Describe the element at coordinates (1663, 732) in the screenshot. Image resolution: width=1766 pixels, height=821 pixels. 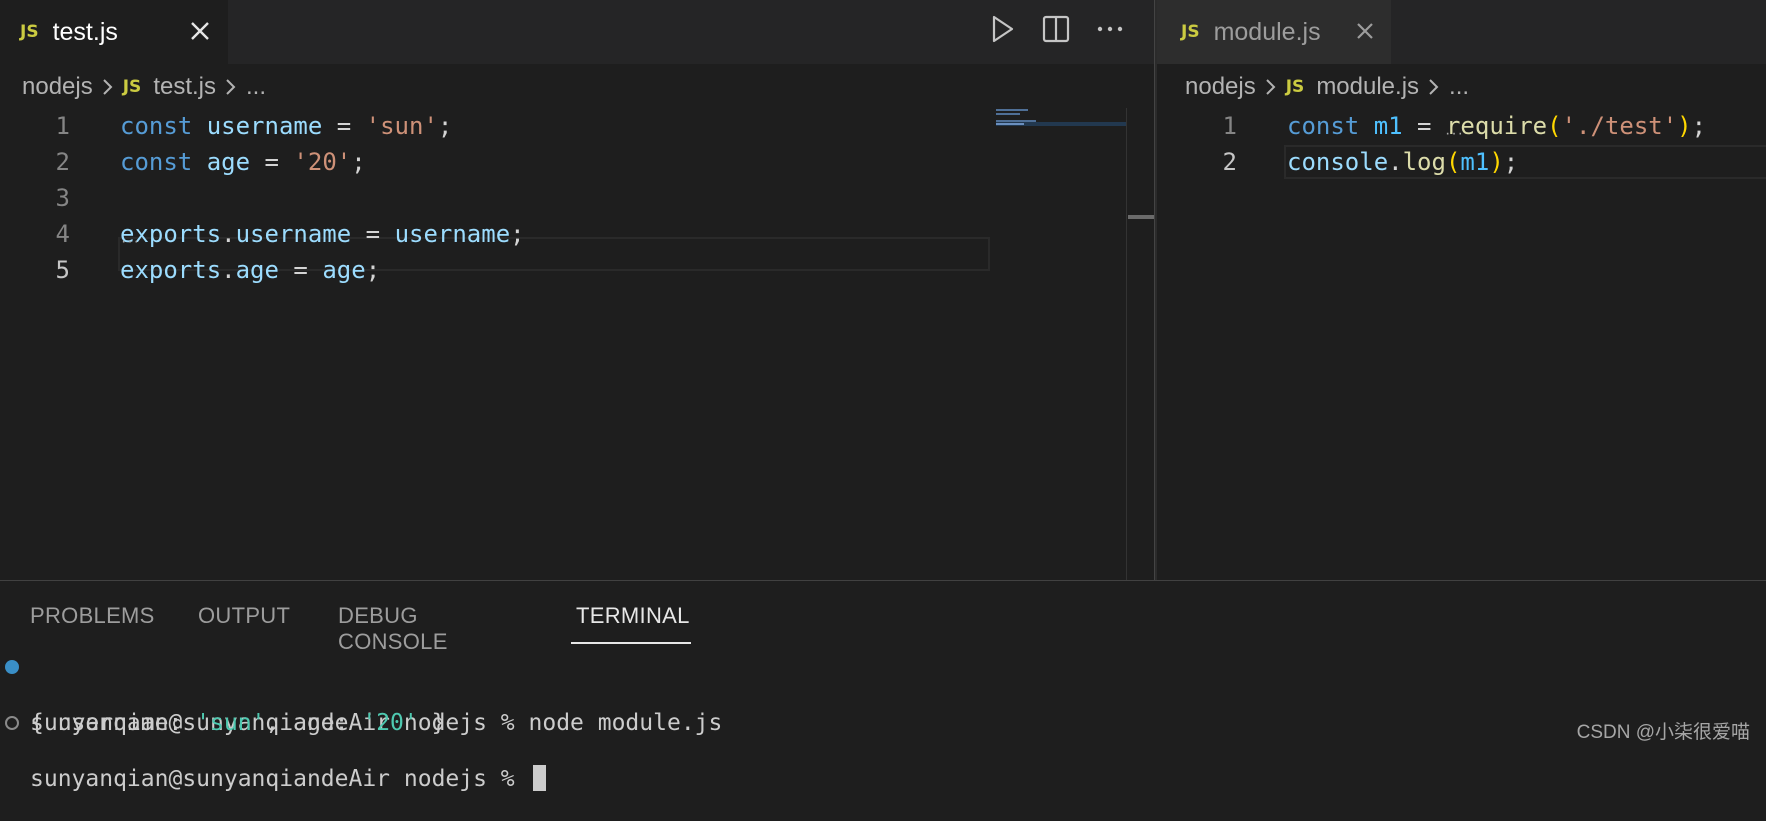
I see `watermark: CSDN @小柒很爱喵` at that location.